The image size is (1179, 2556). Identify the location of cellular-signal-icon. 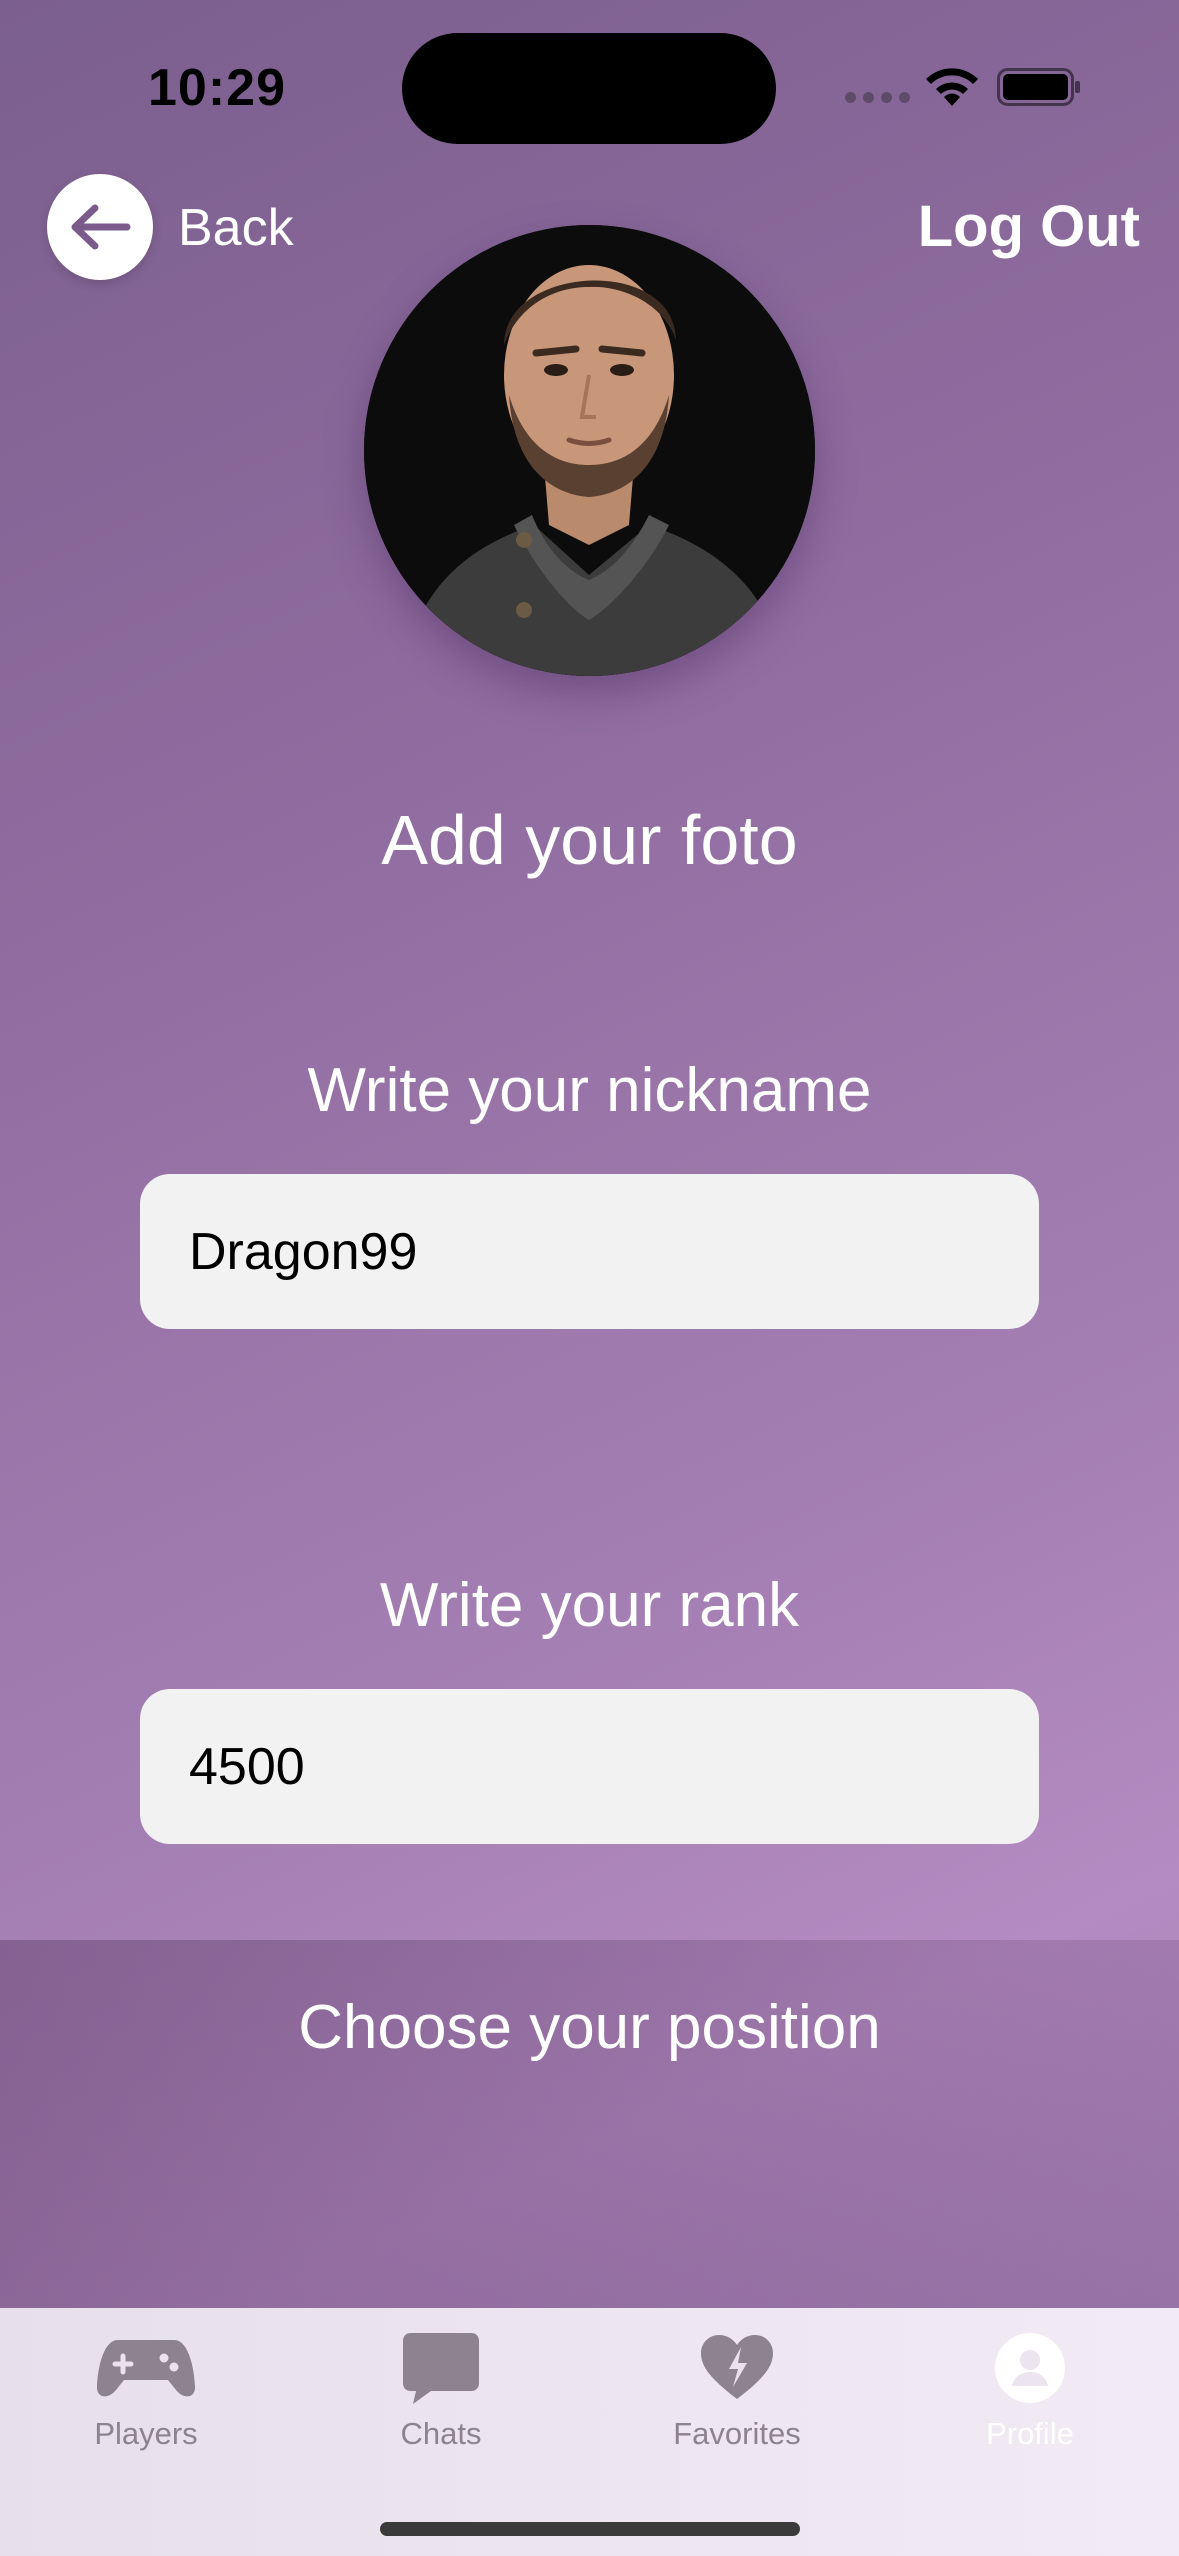
(877, 97).